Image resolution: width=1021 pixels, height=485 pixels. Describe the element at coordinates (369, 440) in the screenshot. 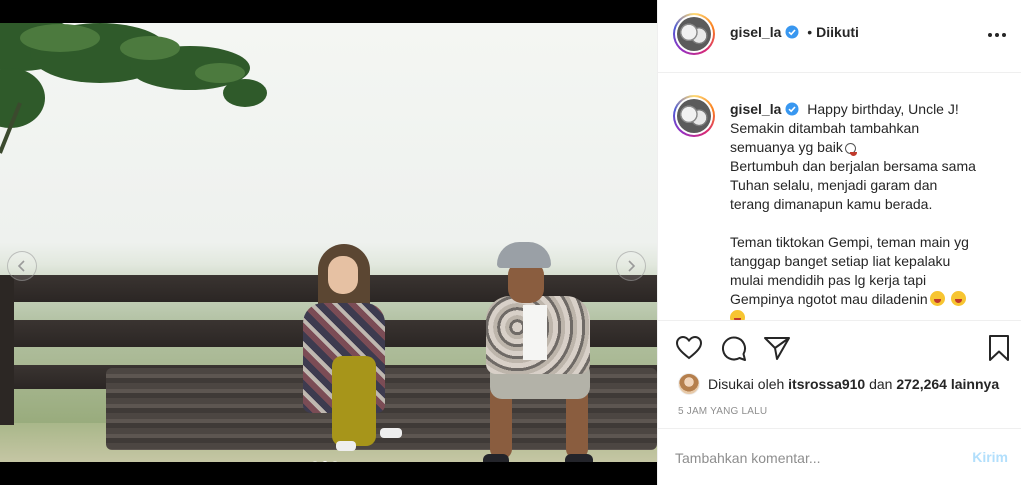

I see `woman-sandals` at that location.